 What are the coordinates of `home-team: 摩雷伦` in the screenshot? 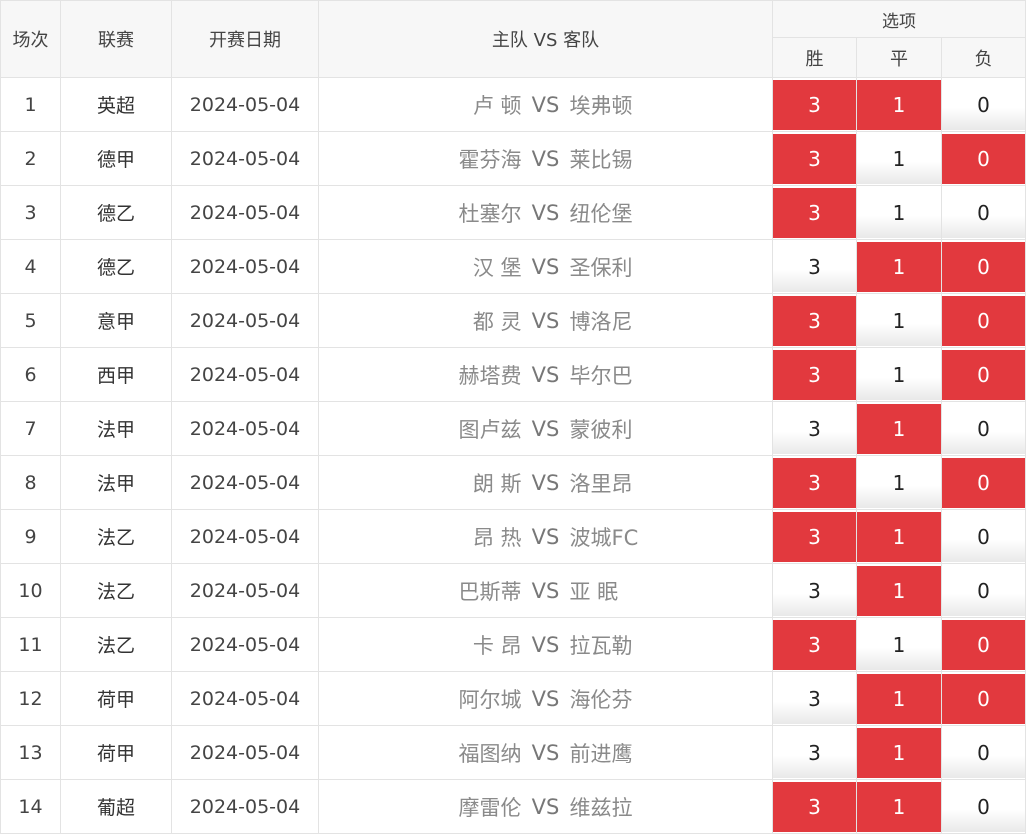 It's located at (490, 807).